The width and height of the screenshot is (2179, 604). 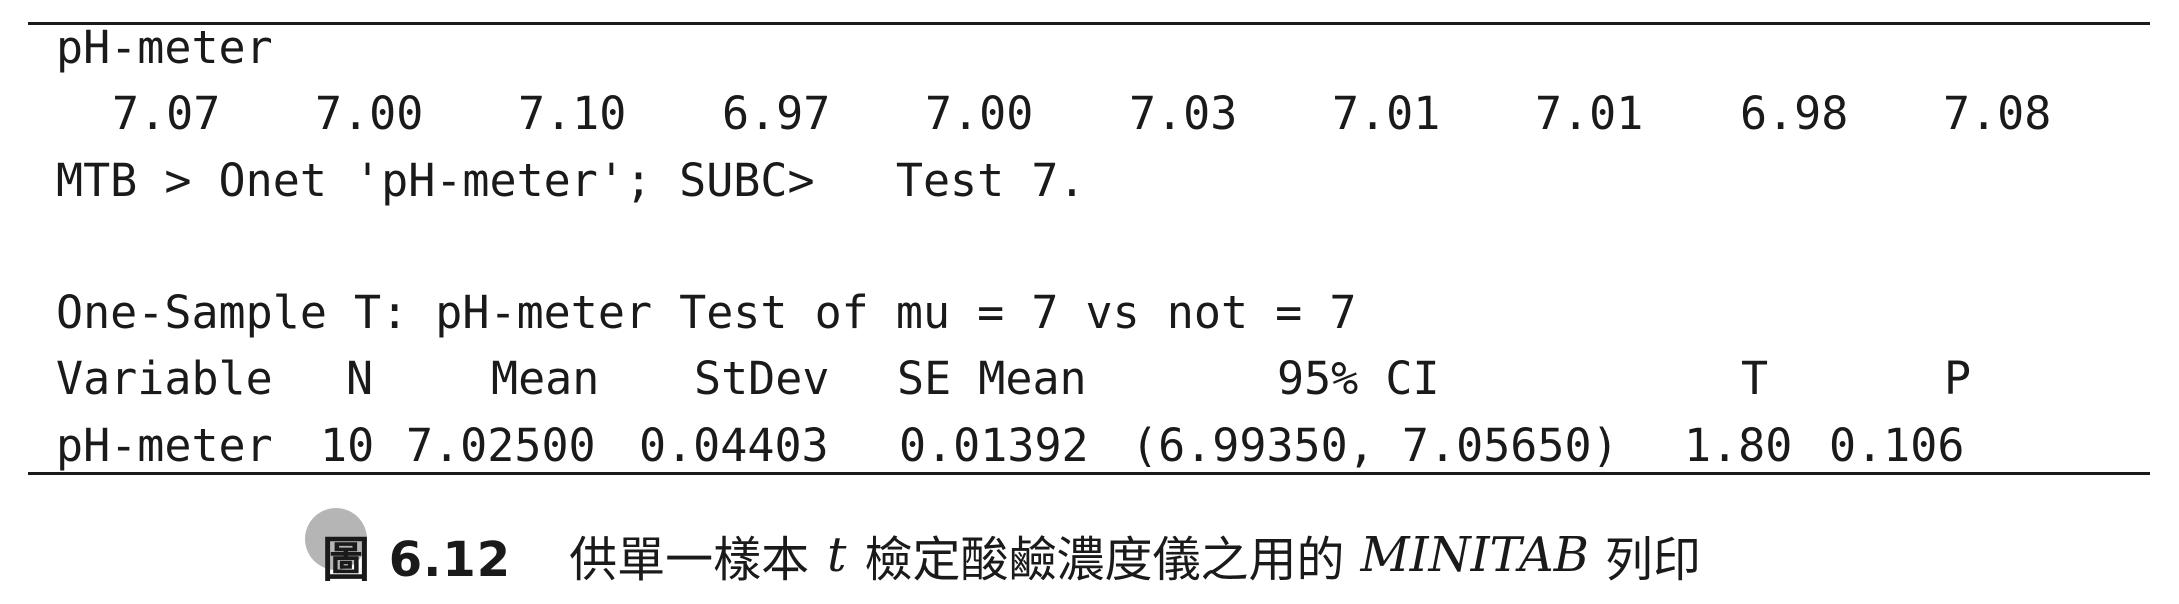 What do you see at coordinates (992, 378) in the screenshot?
I see `header-se-mean: SE Mean` at bounding box center [992, 378].